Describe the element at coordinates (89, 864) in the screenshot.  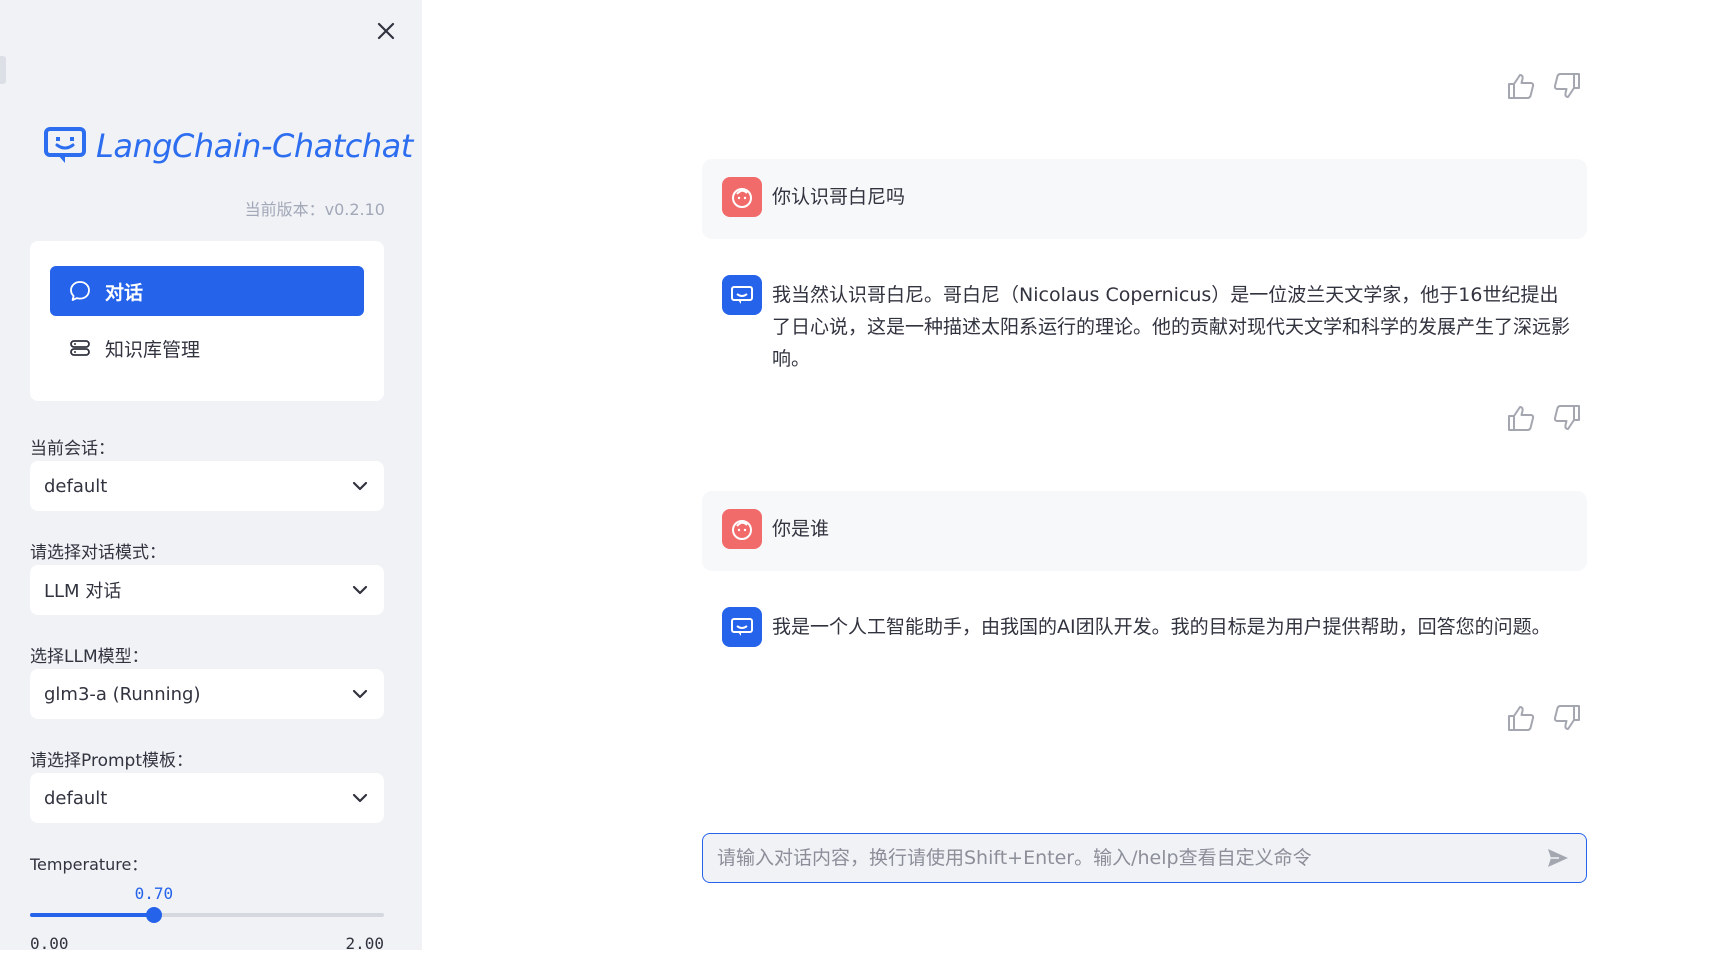
I see `temperature-label: Temperature：` at that location.